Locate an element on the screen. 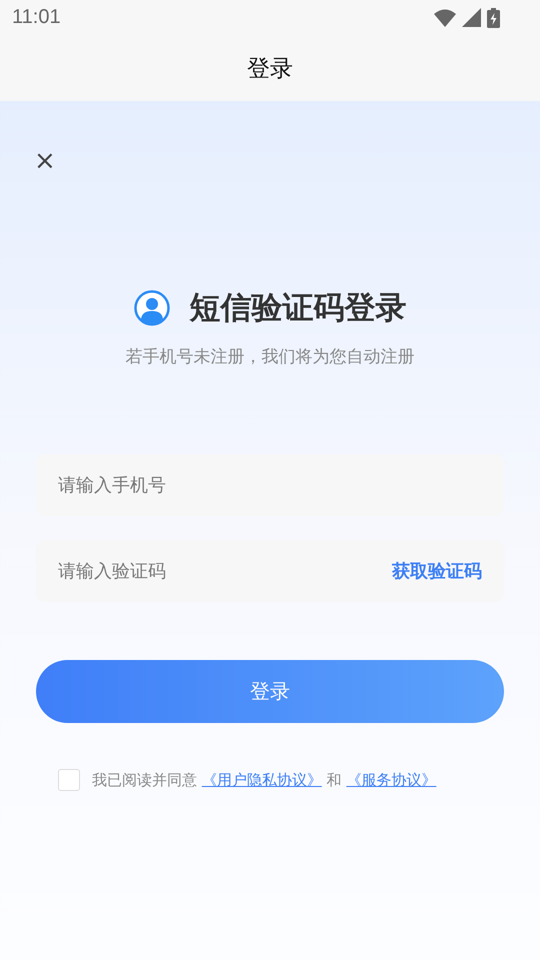 Image resolution: width=540 pixels, height=960 pixels. agreement-text: 我已阅读并同意 《用户隐私协议》 和 《服务协议》 is located at coordinates (264, 780).